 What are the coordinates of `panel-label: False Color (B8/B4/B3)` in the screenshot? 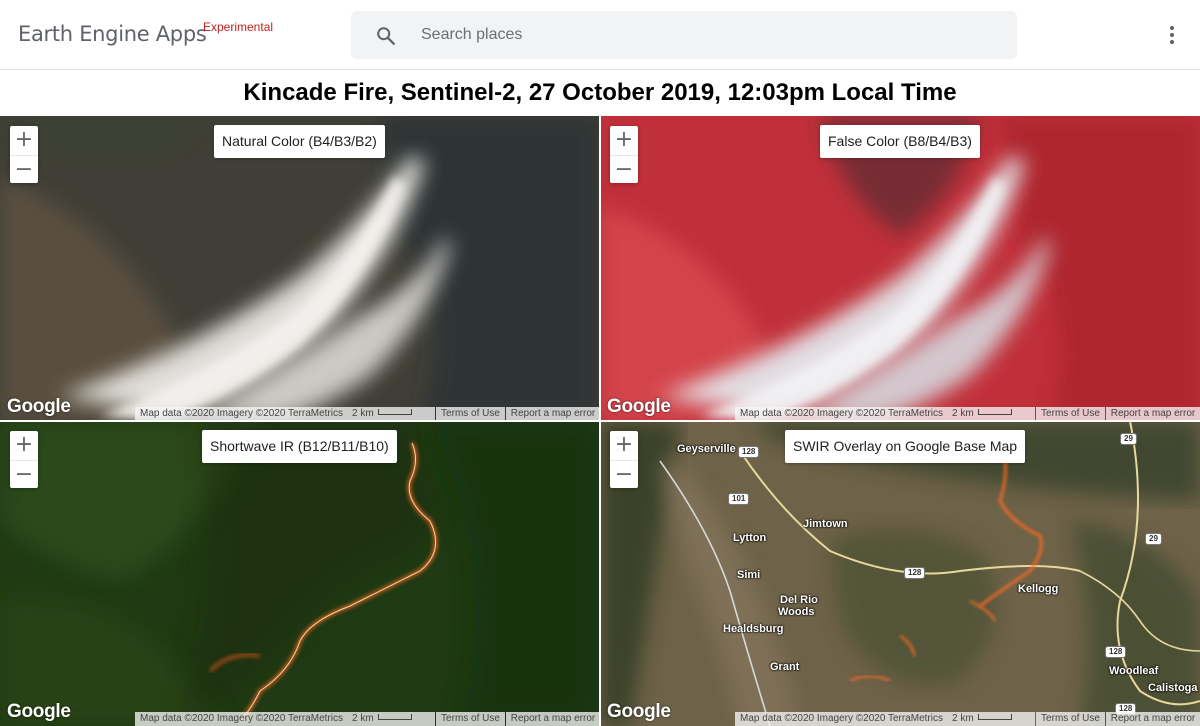 It's located at (900, 141).